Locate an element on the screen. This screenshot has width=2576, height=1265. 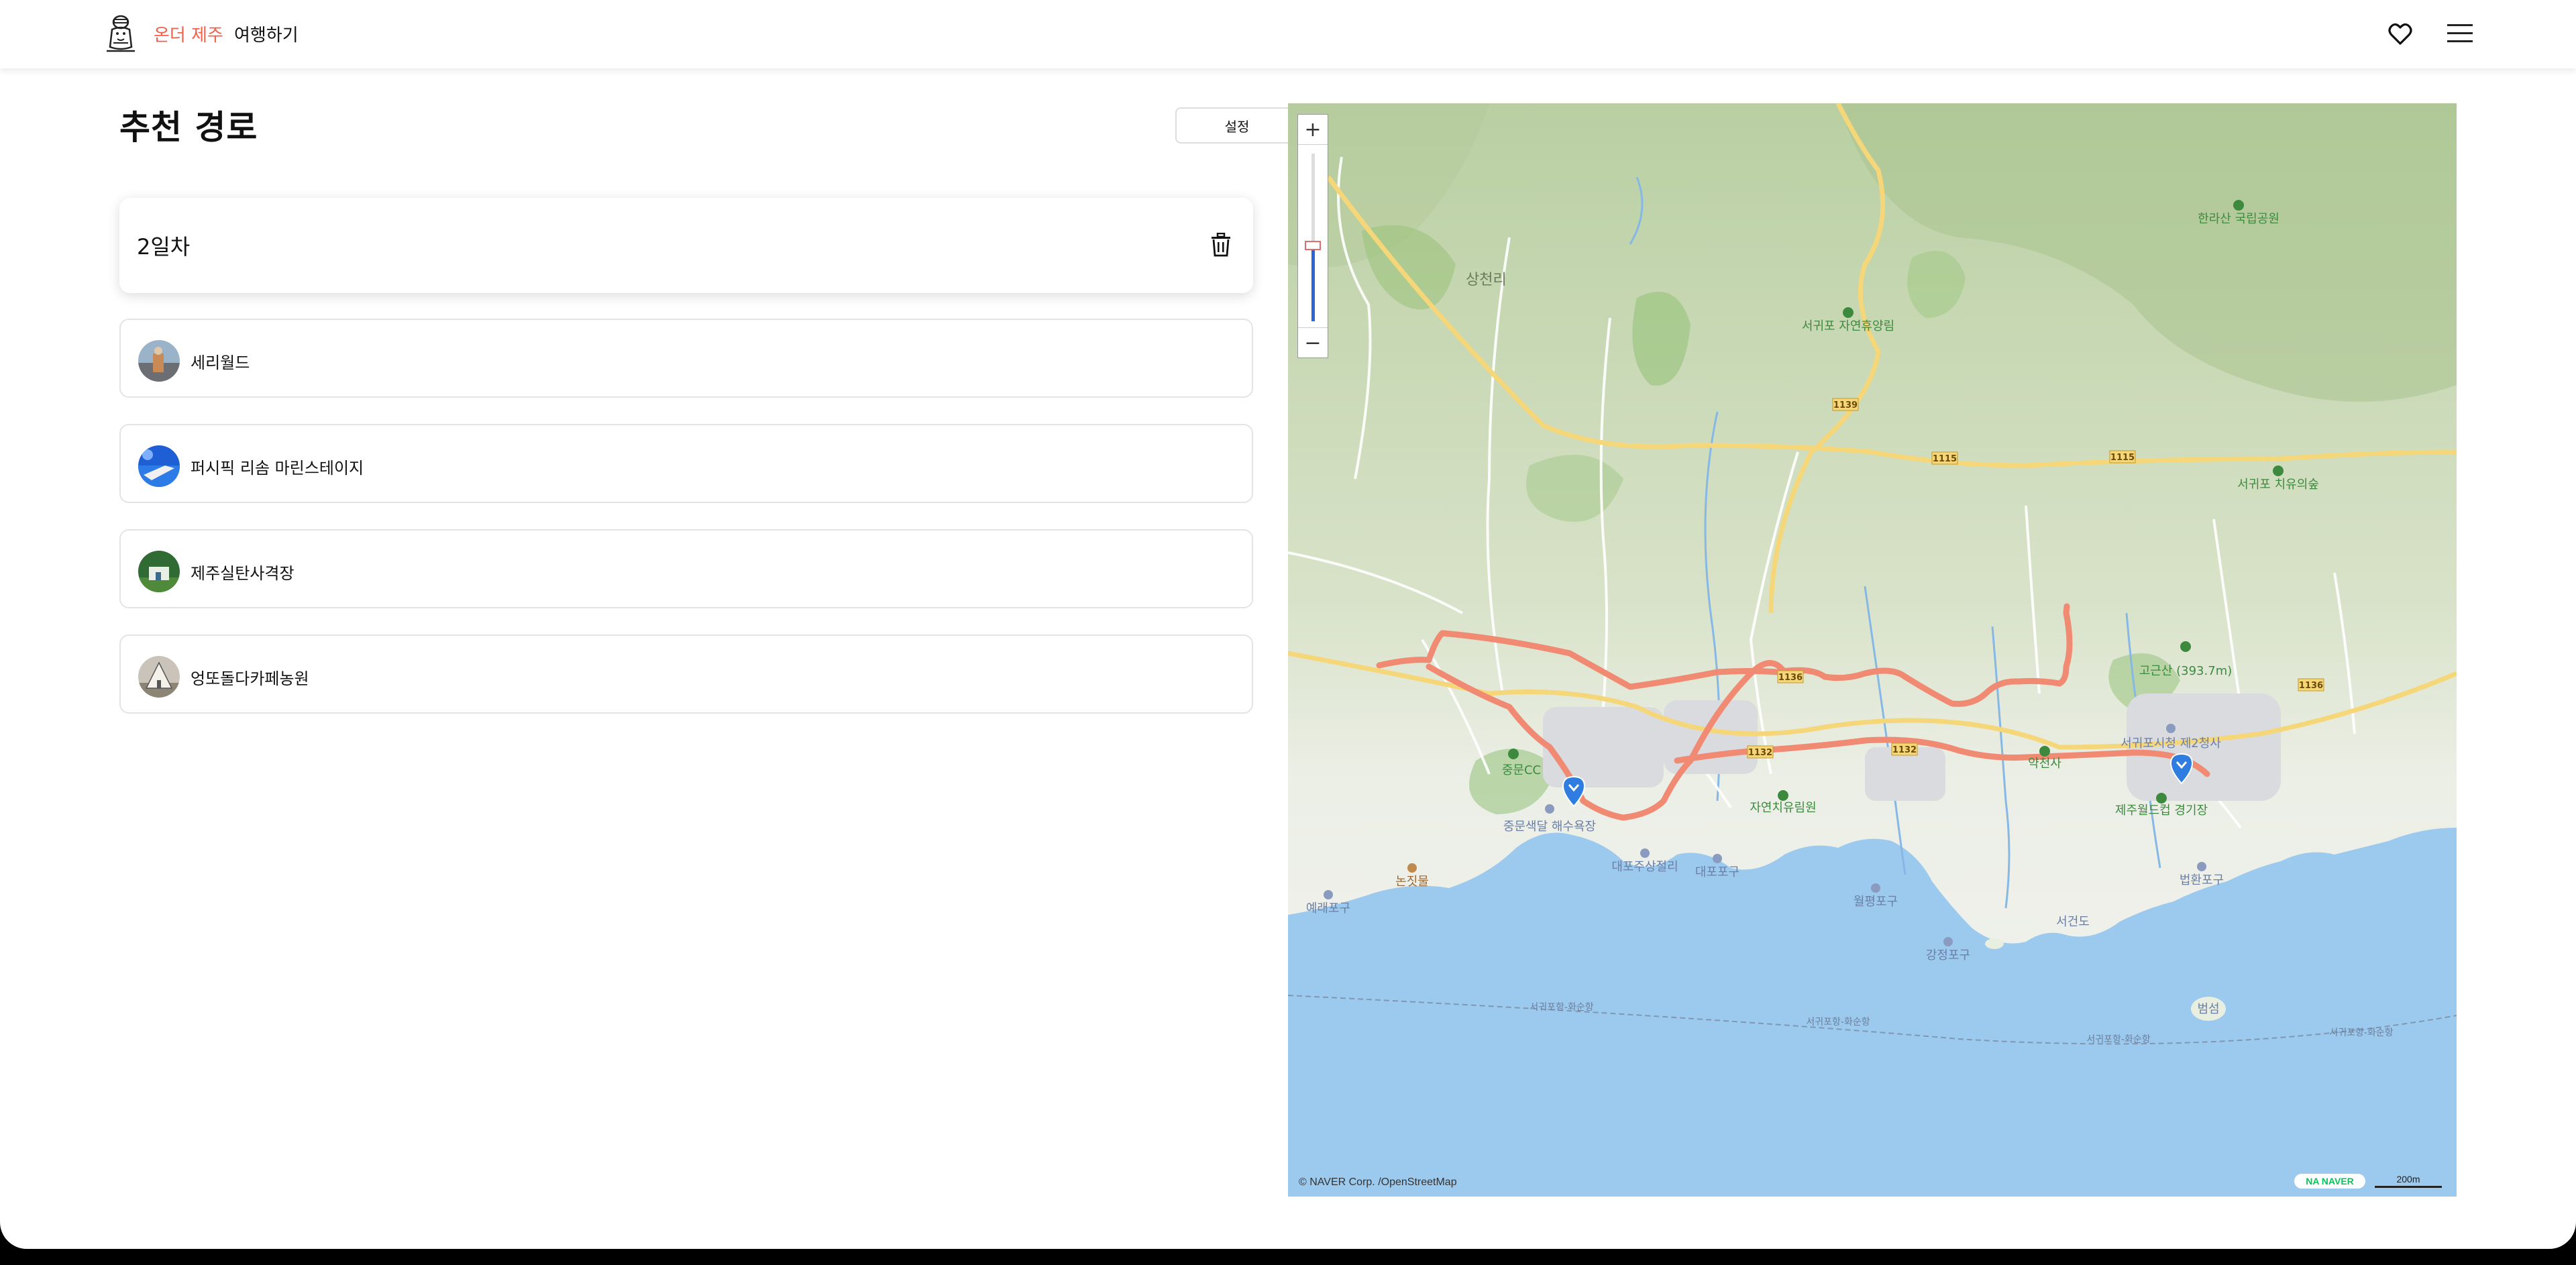
map-label: 제주월드컵 경기장 is located at coordinates (2161, 811).